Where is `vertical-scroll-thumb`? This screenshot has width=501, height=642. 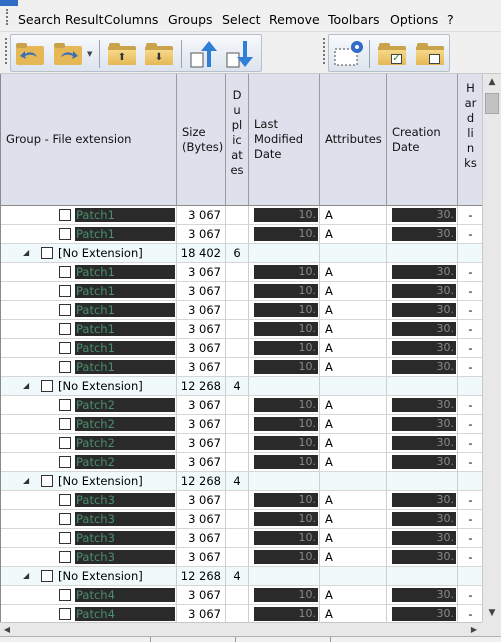
vertical-scroll-thumb is located at coordinates (492, 103).